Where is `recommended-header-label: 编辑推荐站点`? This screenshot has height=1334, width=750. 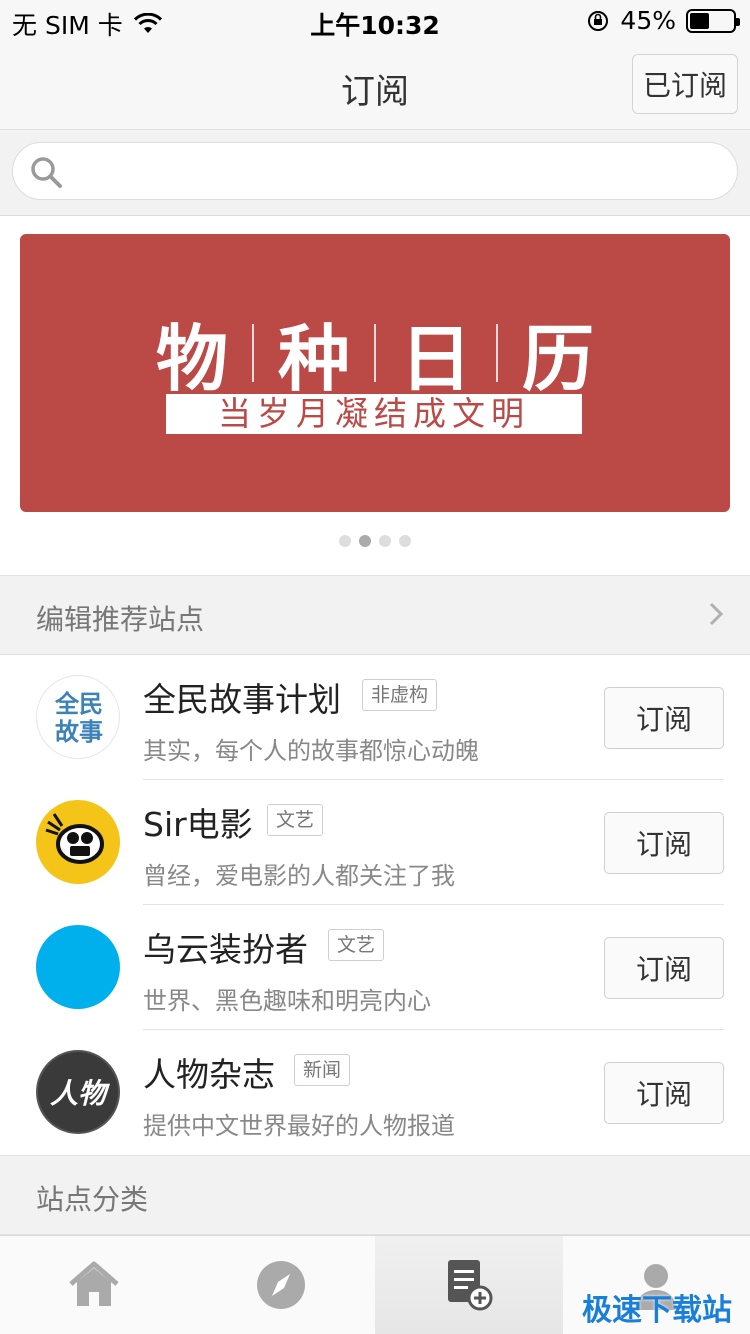
recommended-header-label: 编辑推荐站点 is located at coordinates (120, 619).